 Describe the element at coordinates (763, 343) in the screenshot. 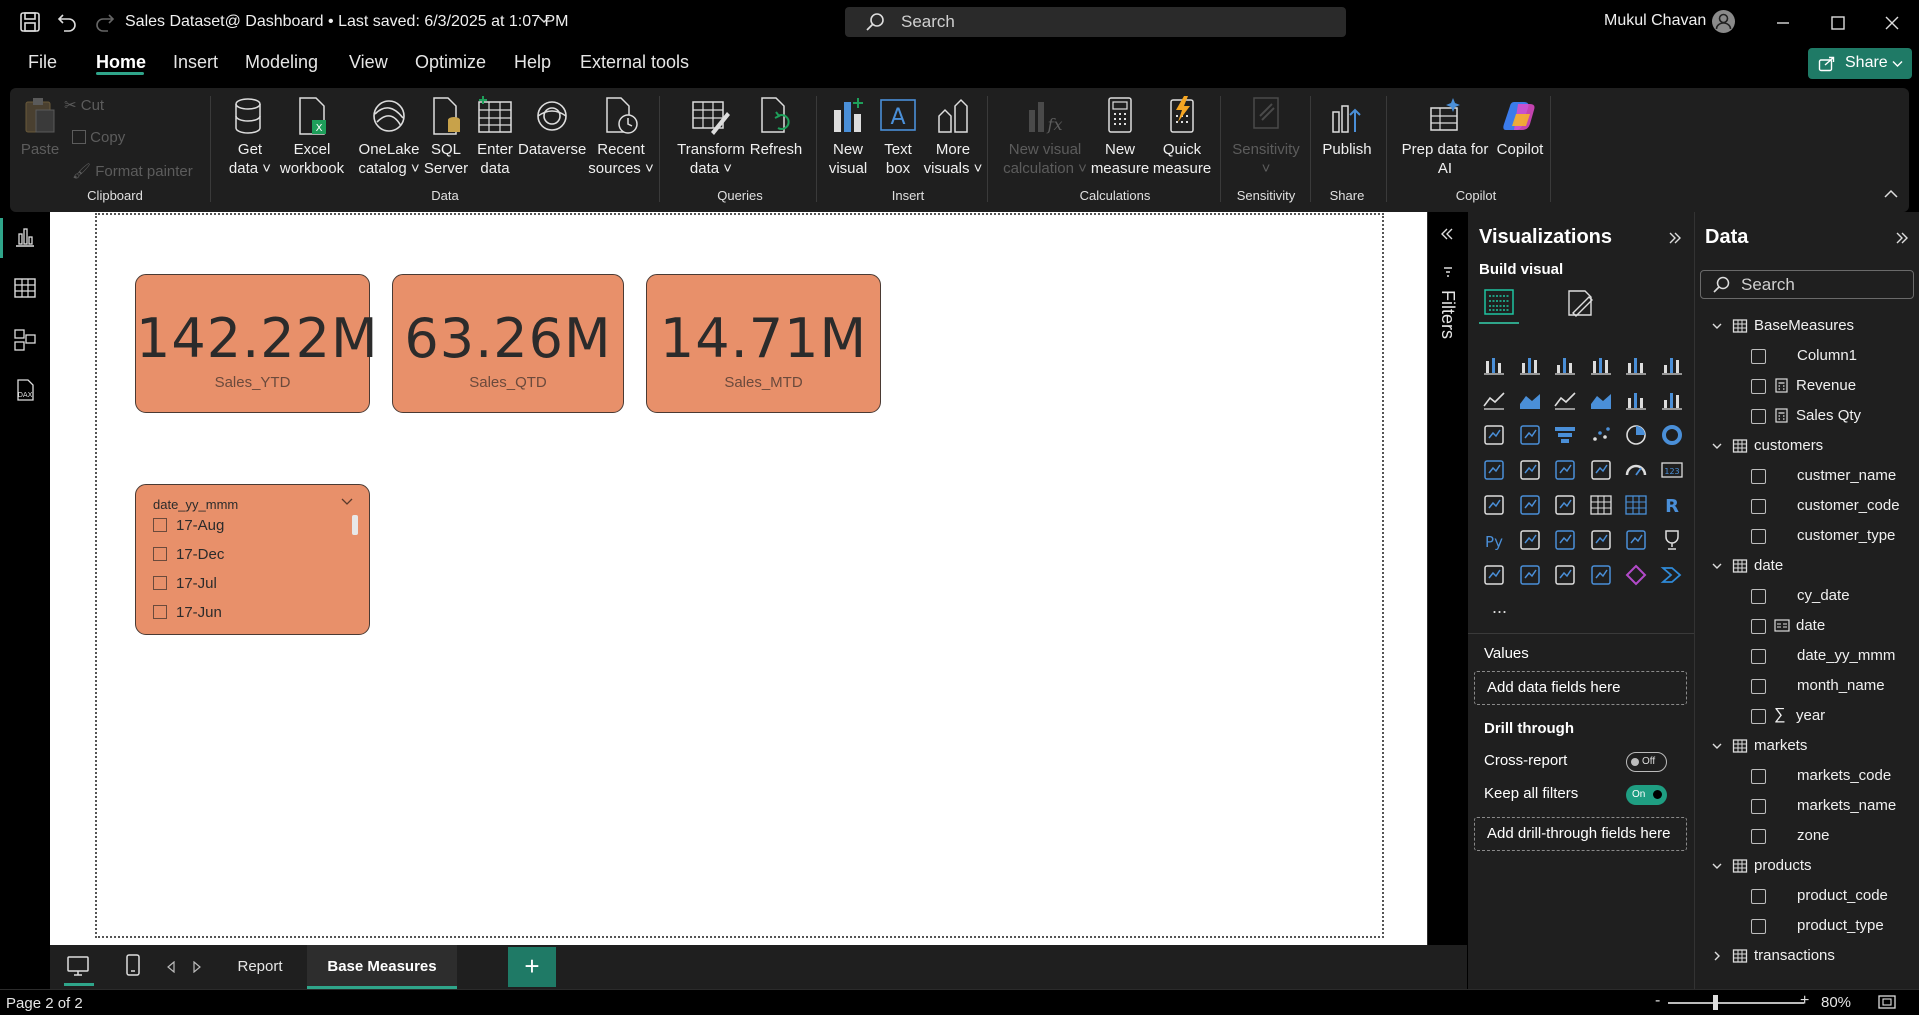

I see `card-sales-mtd: 14.71M Sales_MTD` at that location.